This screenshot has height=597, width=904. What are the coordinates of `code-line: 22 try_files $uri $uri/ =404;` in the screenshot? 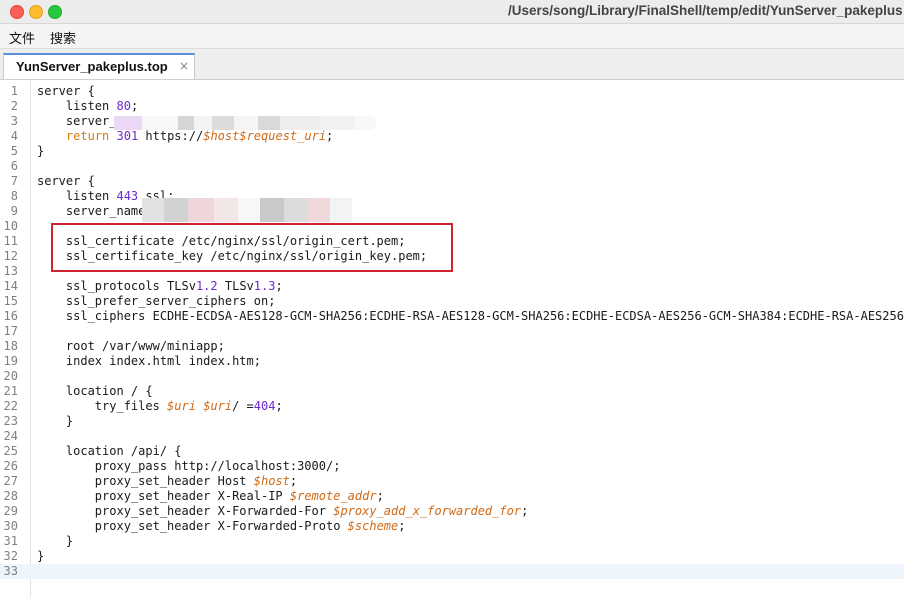 It's located at (452, 406).